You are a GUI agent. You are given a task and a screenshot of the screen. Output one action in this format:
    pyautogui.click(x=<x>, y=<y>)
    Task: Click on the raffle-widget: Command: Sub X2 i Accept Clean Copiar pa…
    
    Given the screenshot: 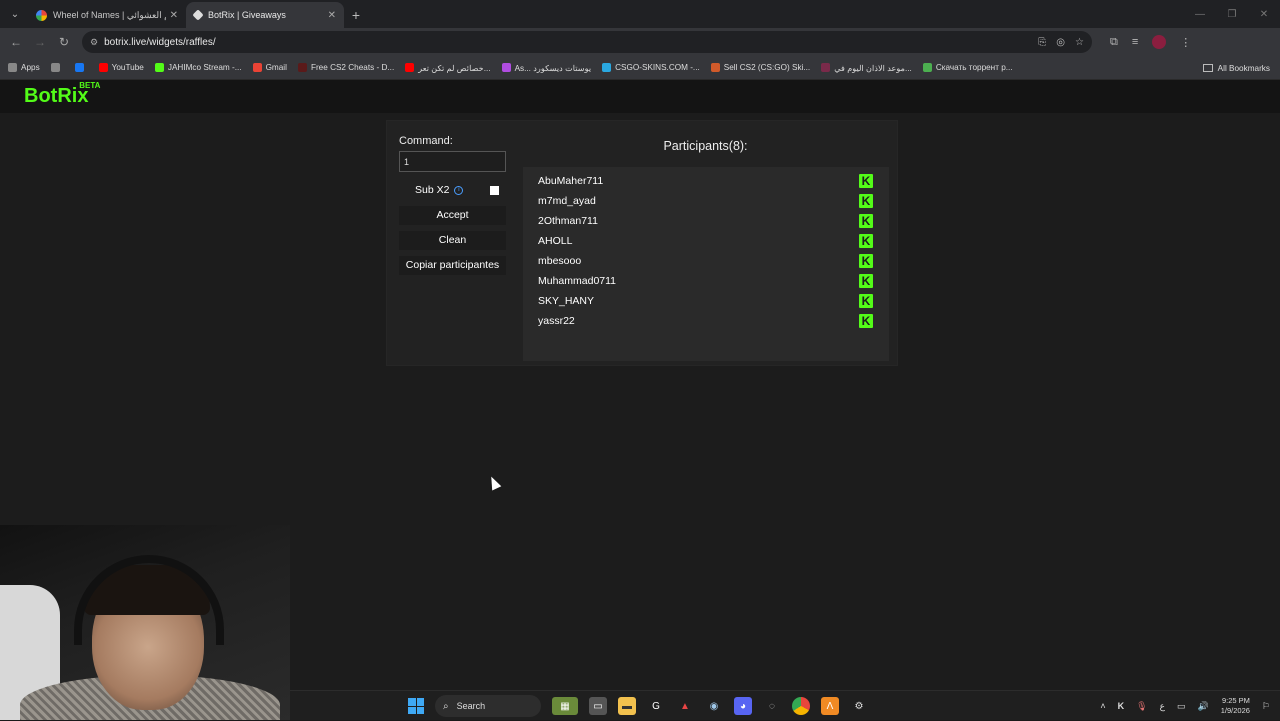 What is the action you would take?
    pyautogui.click(x=642, y=243)
    